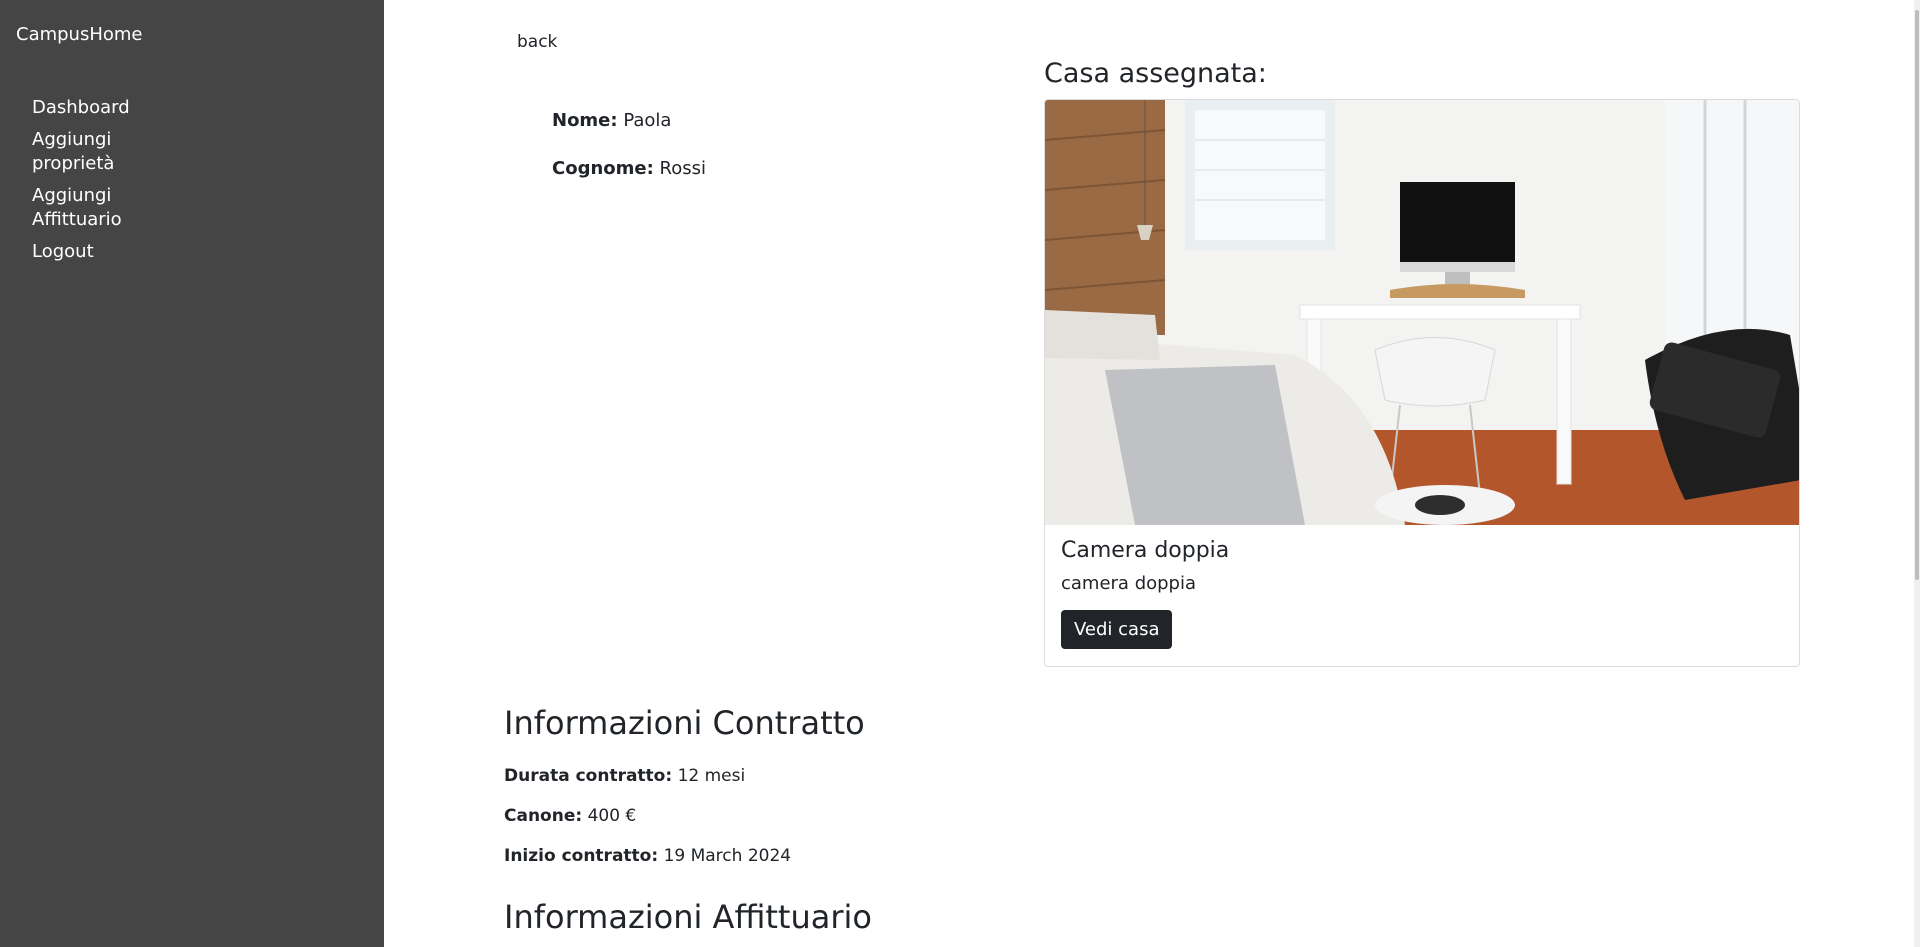  Describe the element at coordinates (581, 856) in the screenshot. I see `contract-start-label: Inizio contratto:` at that location.